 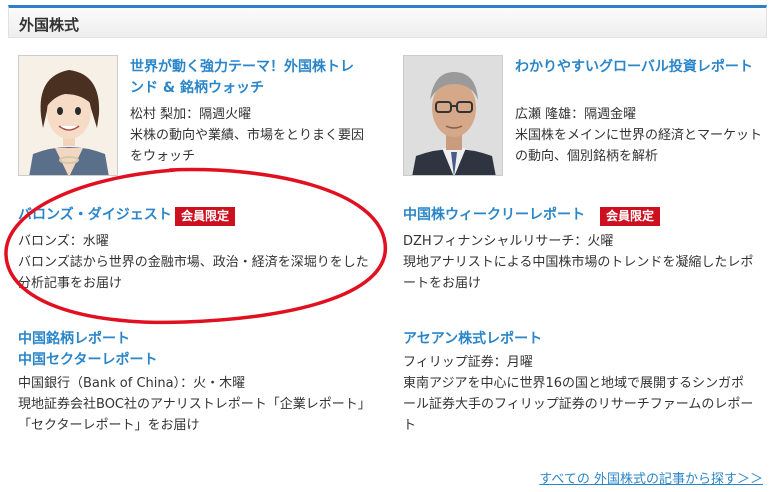 What do you see at coordinates (95, 215) in the screenshot?
I see `item-title: バロンズ・ダイジェスト` at bounding box center [95, 215].